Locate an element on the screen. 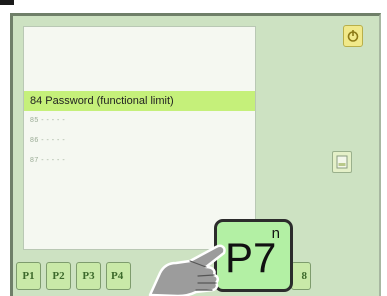 This screenshot has width=387, height=296. side-page-button is located at coordinates (342, 162).